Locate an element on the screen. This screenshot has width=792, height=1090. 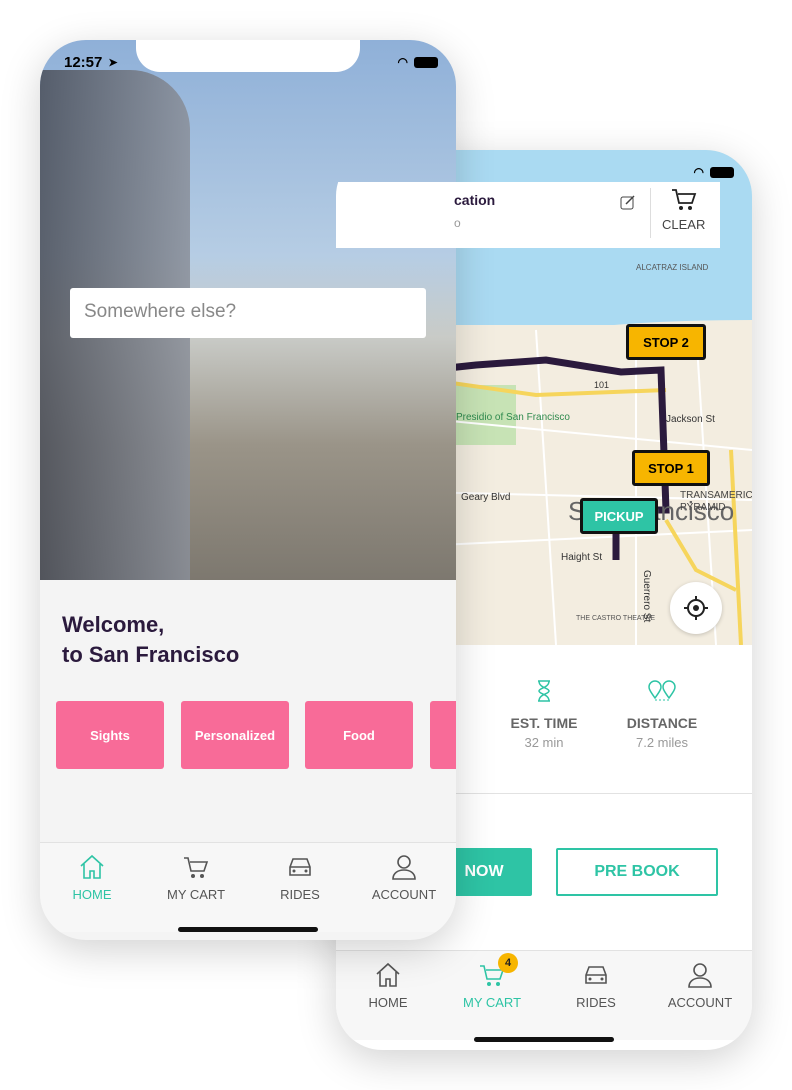
clear-label: CLEAR is located at coordinates (684, 224).